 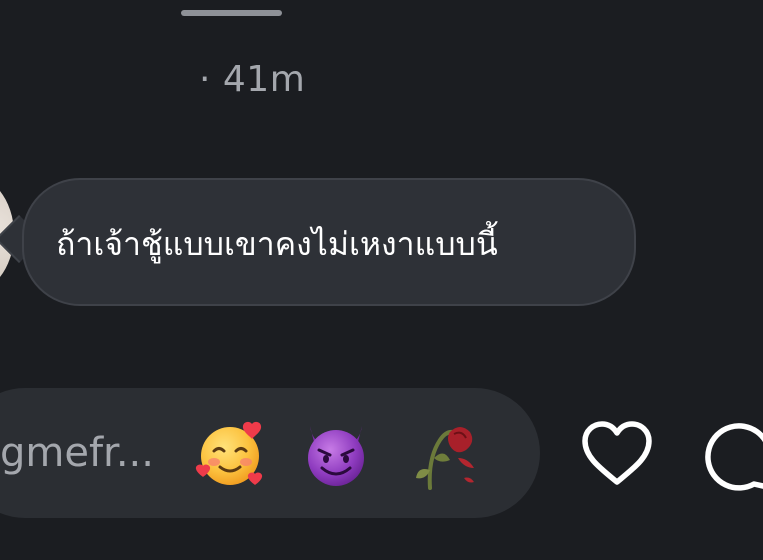 I want to click on story-timestamp: · 41m, so click(x=252, y=79).